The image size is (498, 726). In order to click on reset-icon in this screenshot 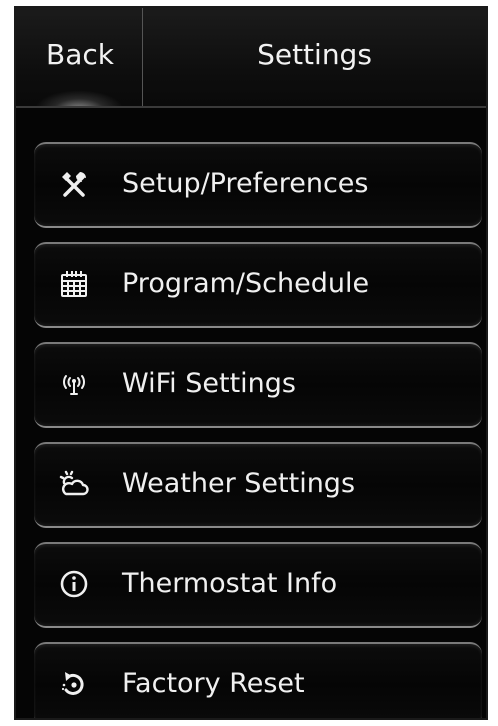, I will do `click(74, 684)`.